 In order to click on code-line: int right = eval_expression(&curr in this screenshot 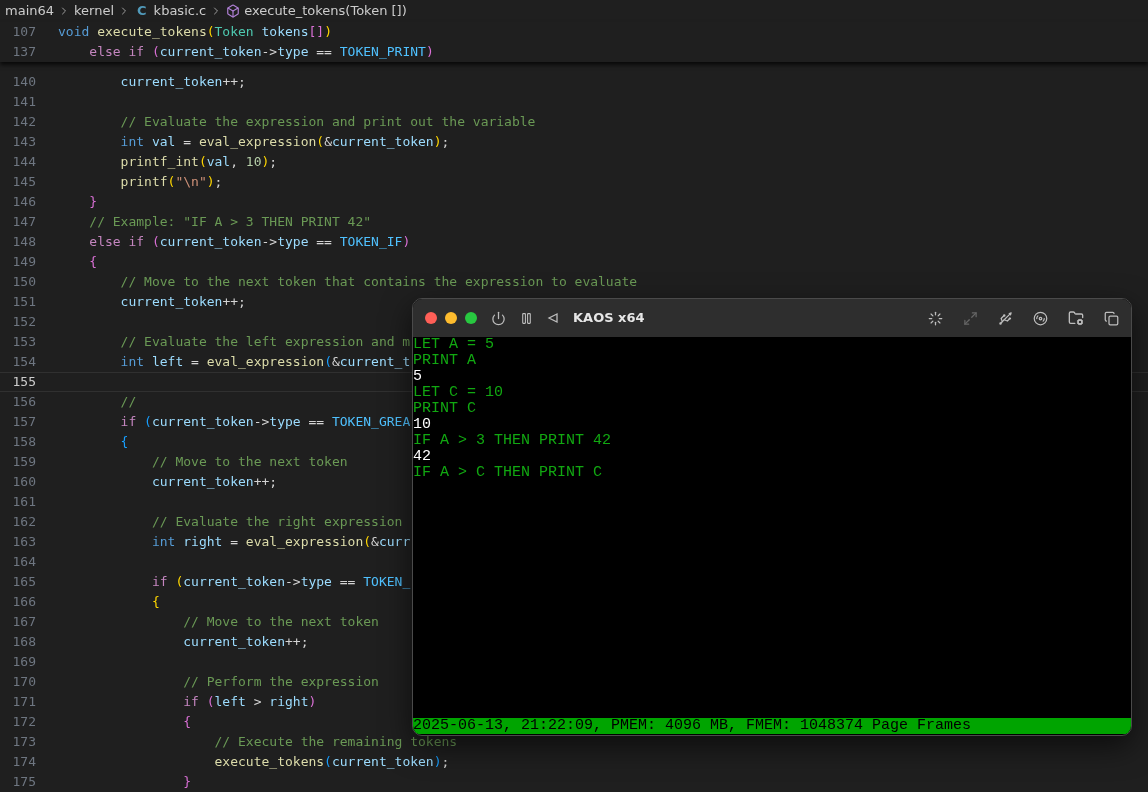, I will do `click(280, 542)`.